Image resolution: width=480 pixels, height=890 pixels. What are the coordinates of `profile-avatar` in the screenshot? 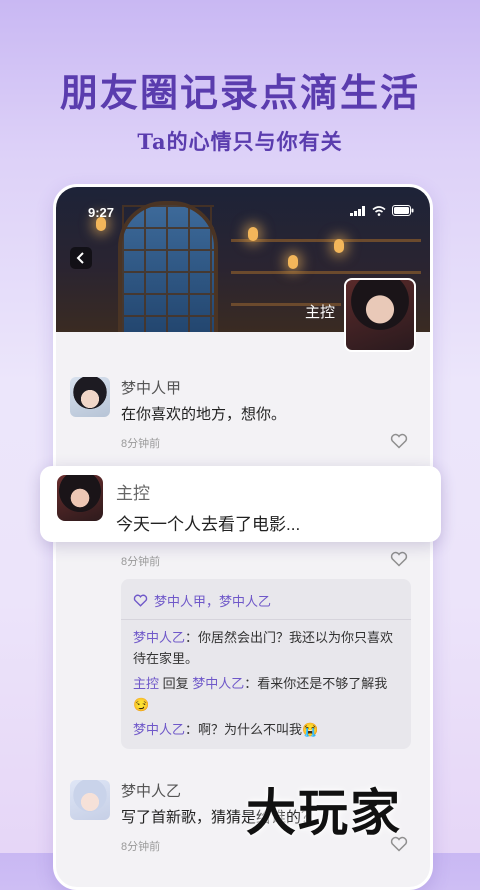 It's located at (380, 315).